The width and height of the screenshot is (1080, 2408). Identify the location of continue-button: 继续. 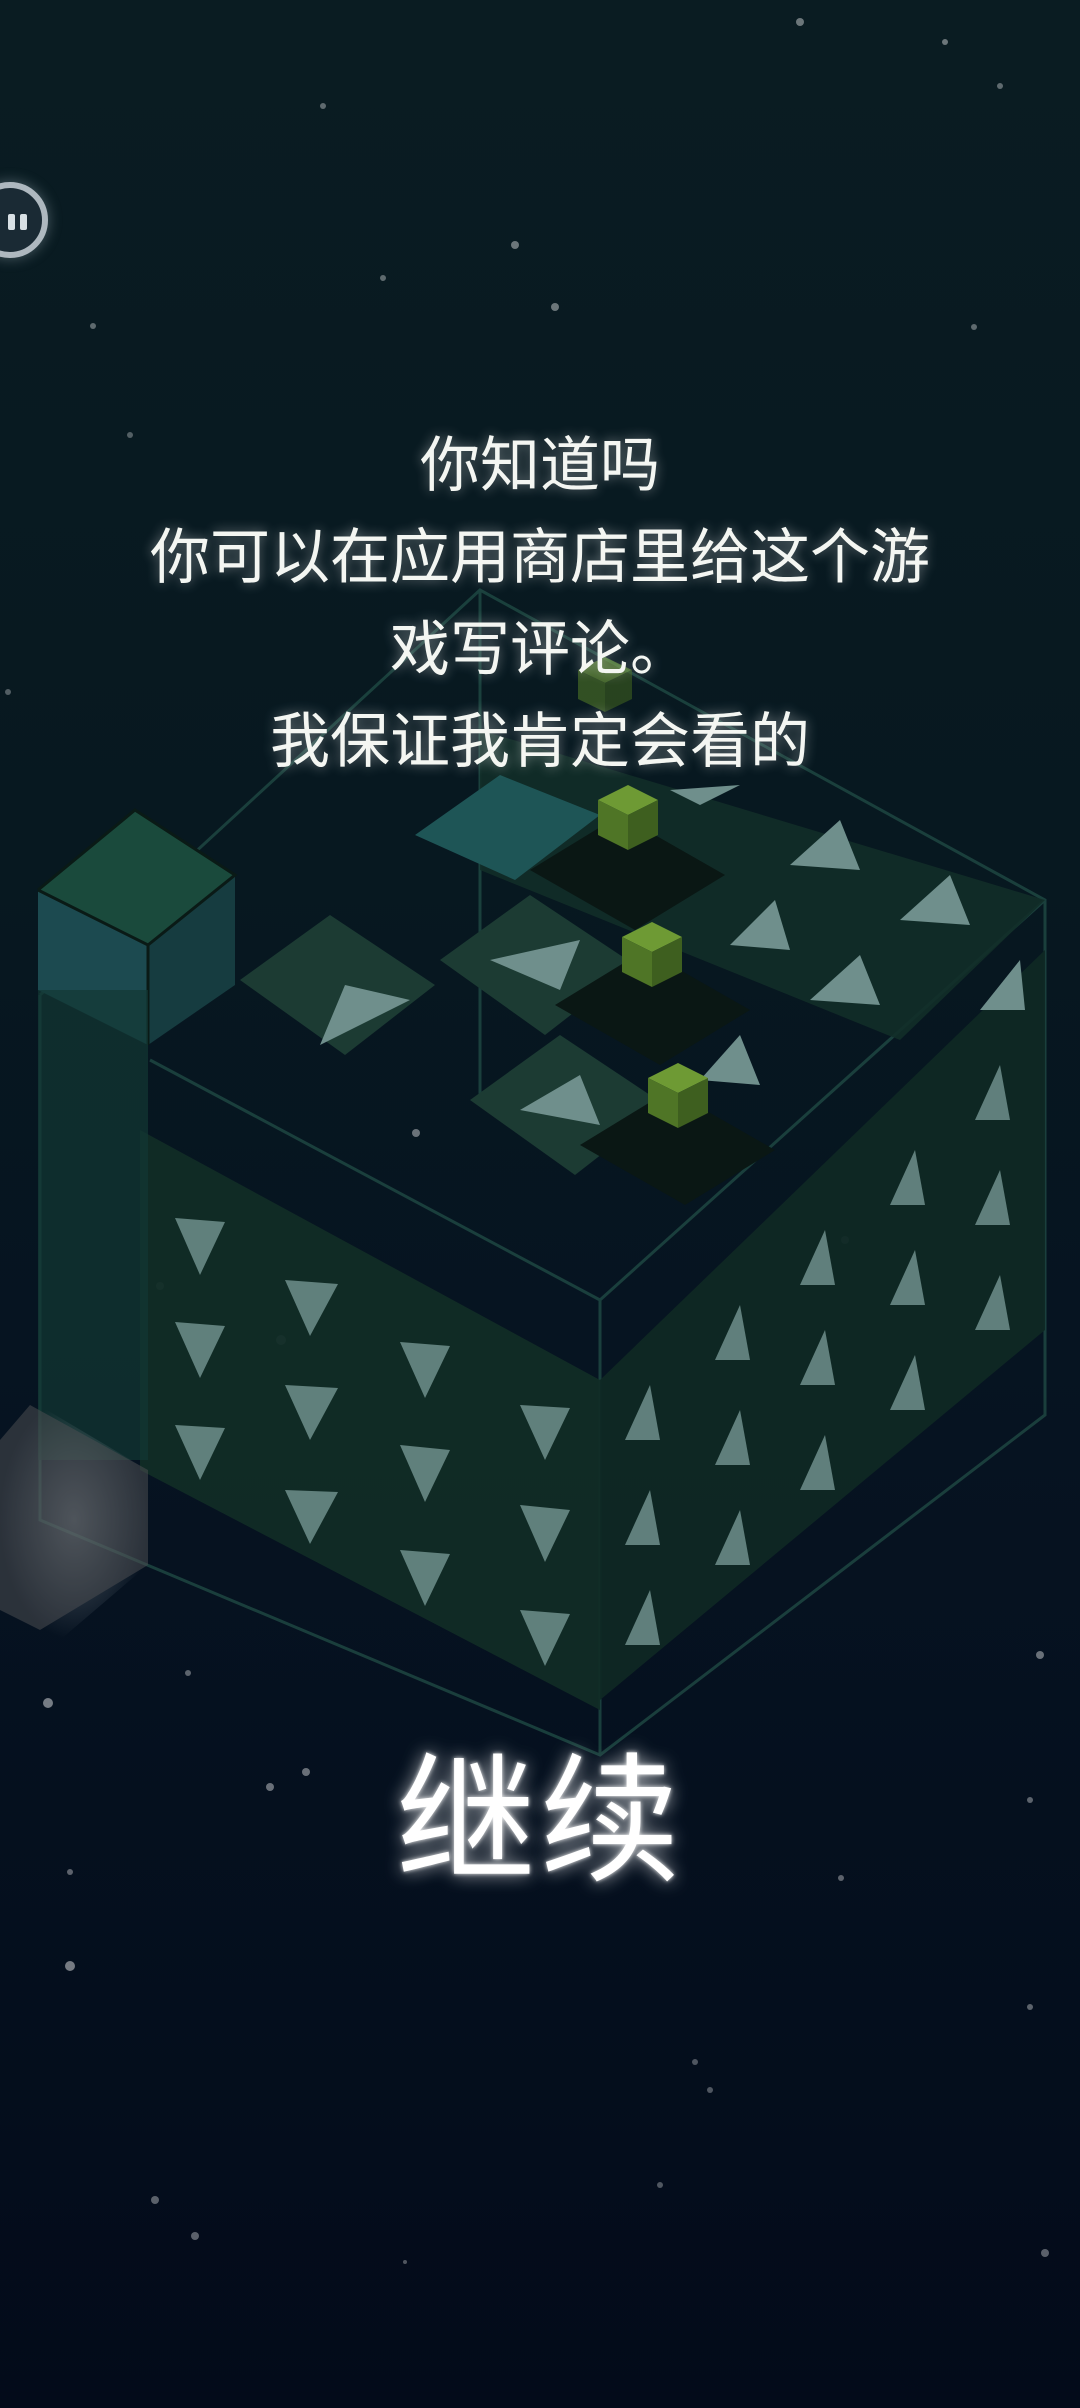
(540, 1812).